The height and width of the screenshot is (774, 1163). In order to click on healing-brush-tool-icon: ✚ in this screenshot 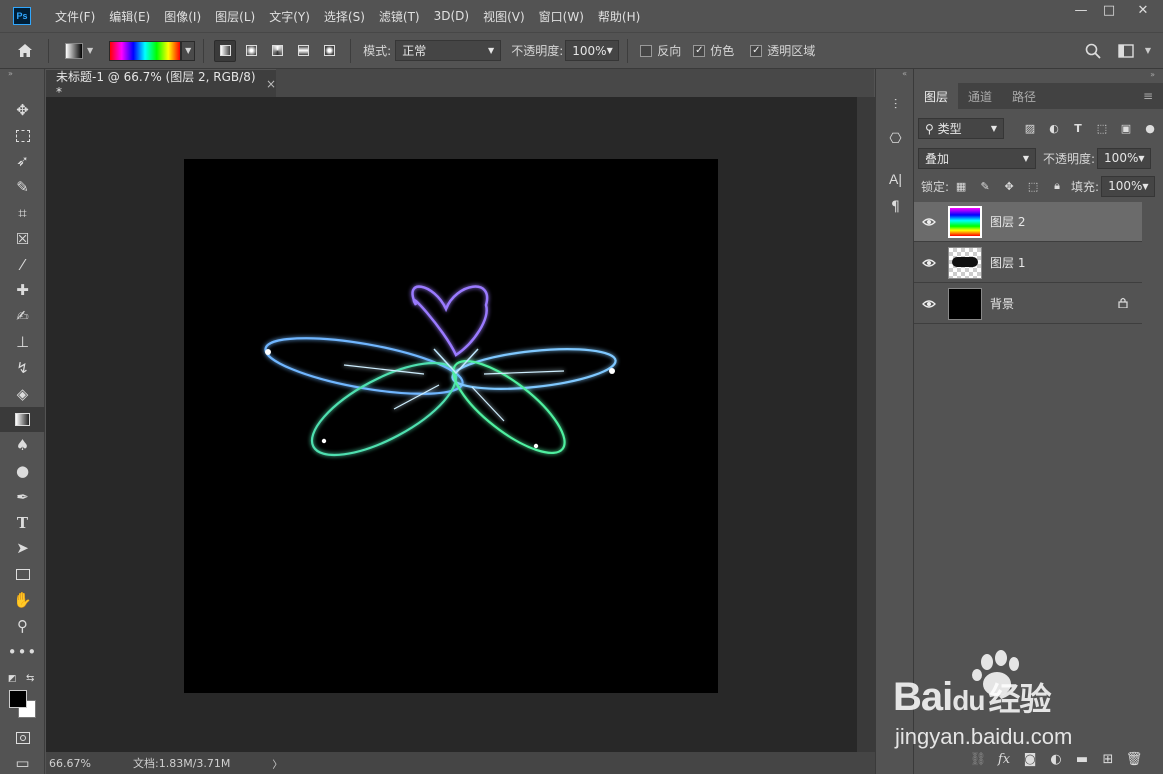, I will do `click(22, 291)`.